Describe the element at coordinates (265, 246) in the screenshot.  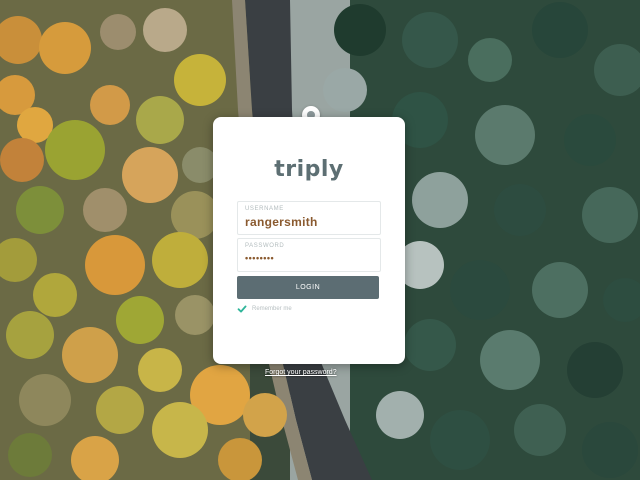
I see `password-label: PASSWORD` at that location.